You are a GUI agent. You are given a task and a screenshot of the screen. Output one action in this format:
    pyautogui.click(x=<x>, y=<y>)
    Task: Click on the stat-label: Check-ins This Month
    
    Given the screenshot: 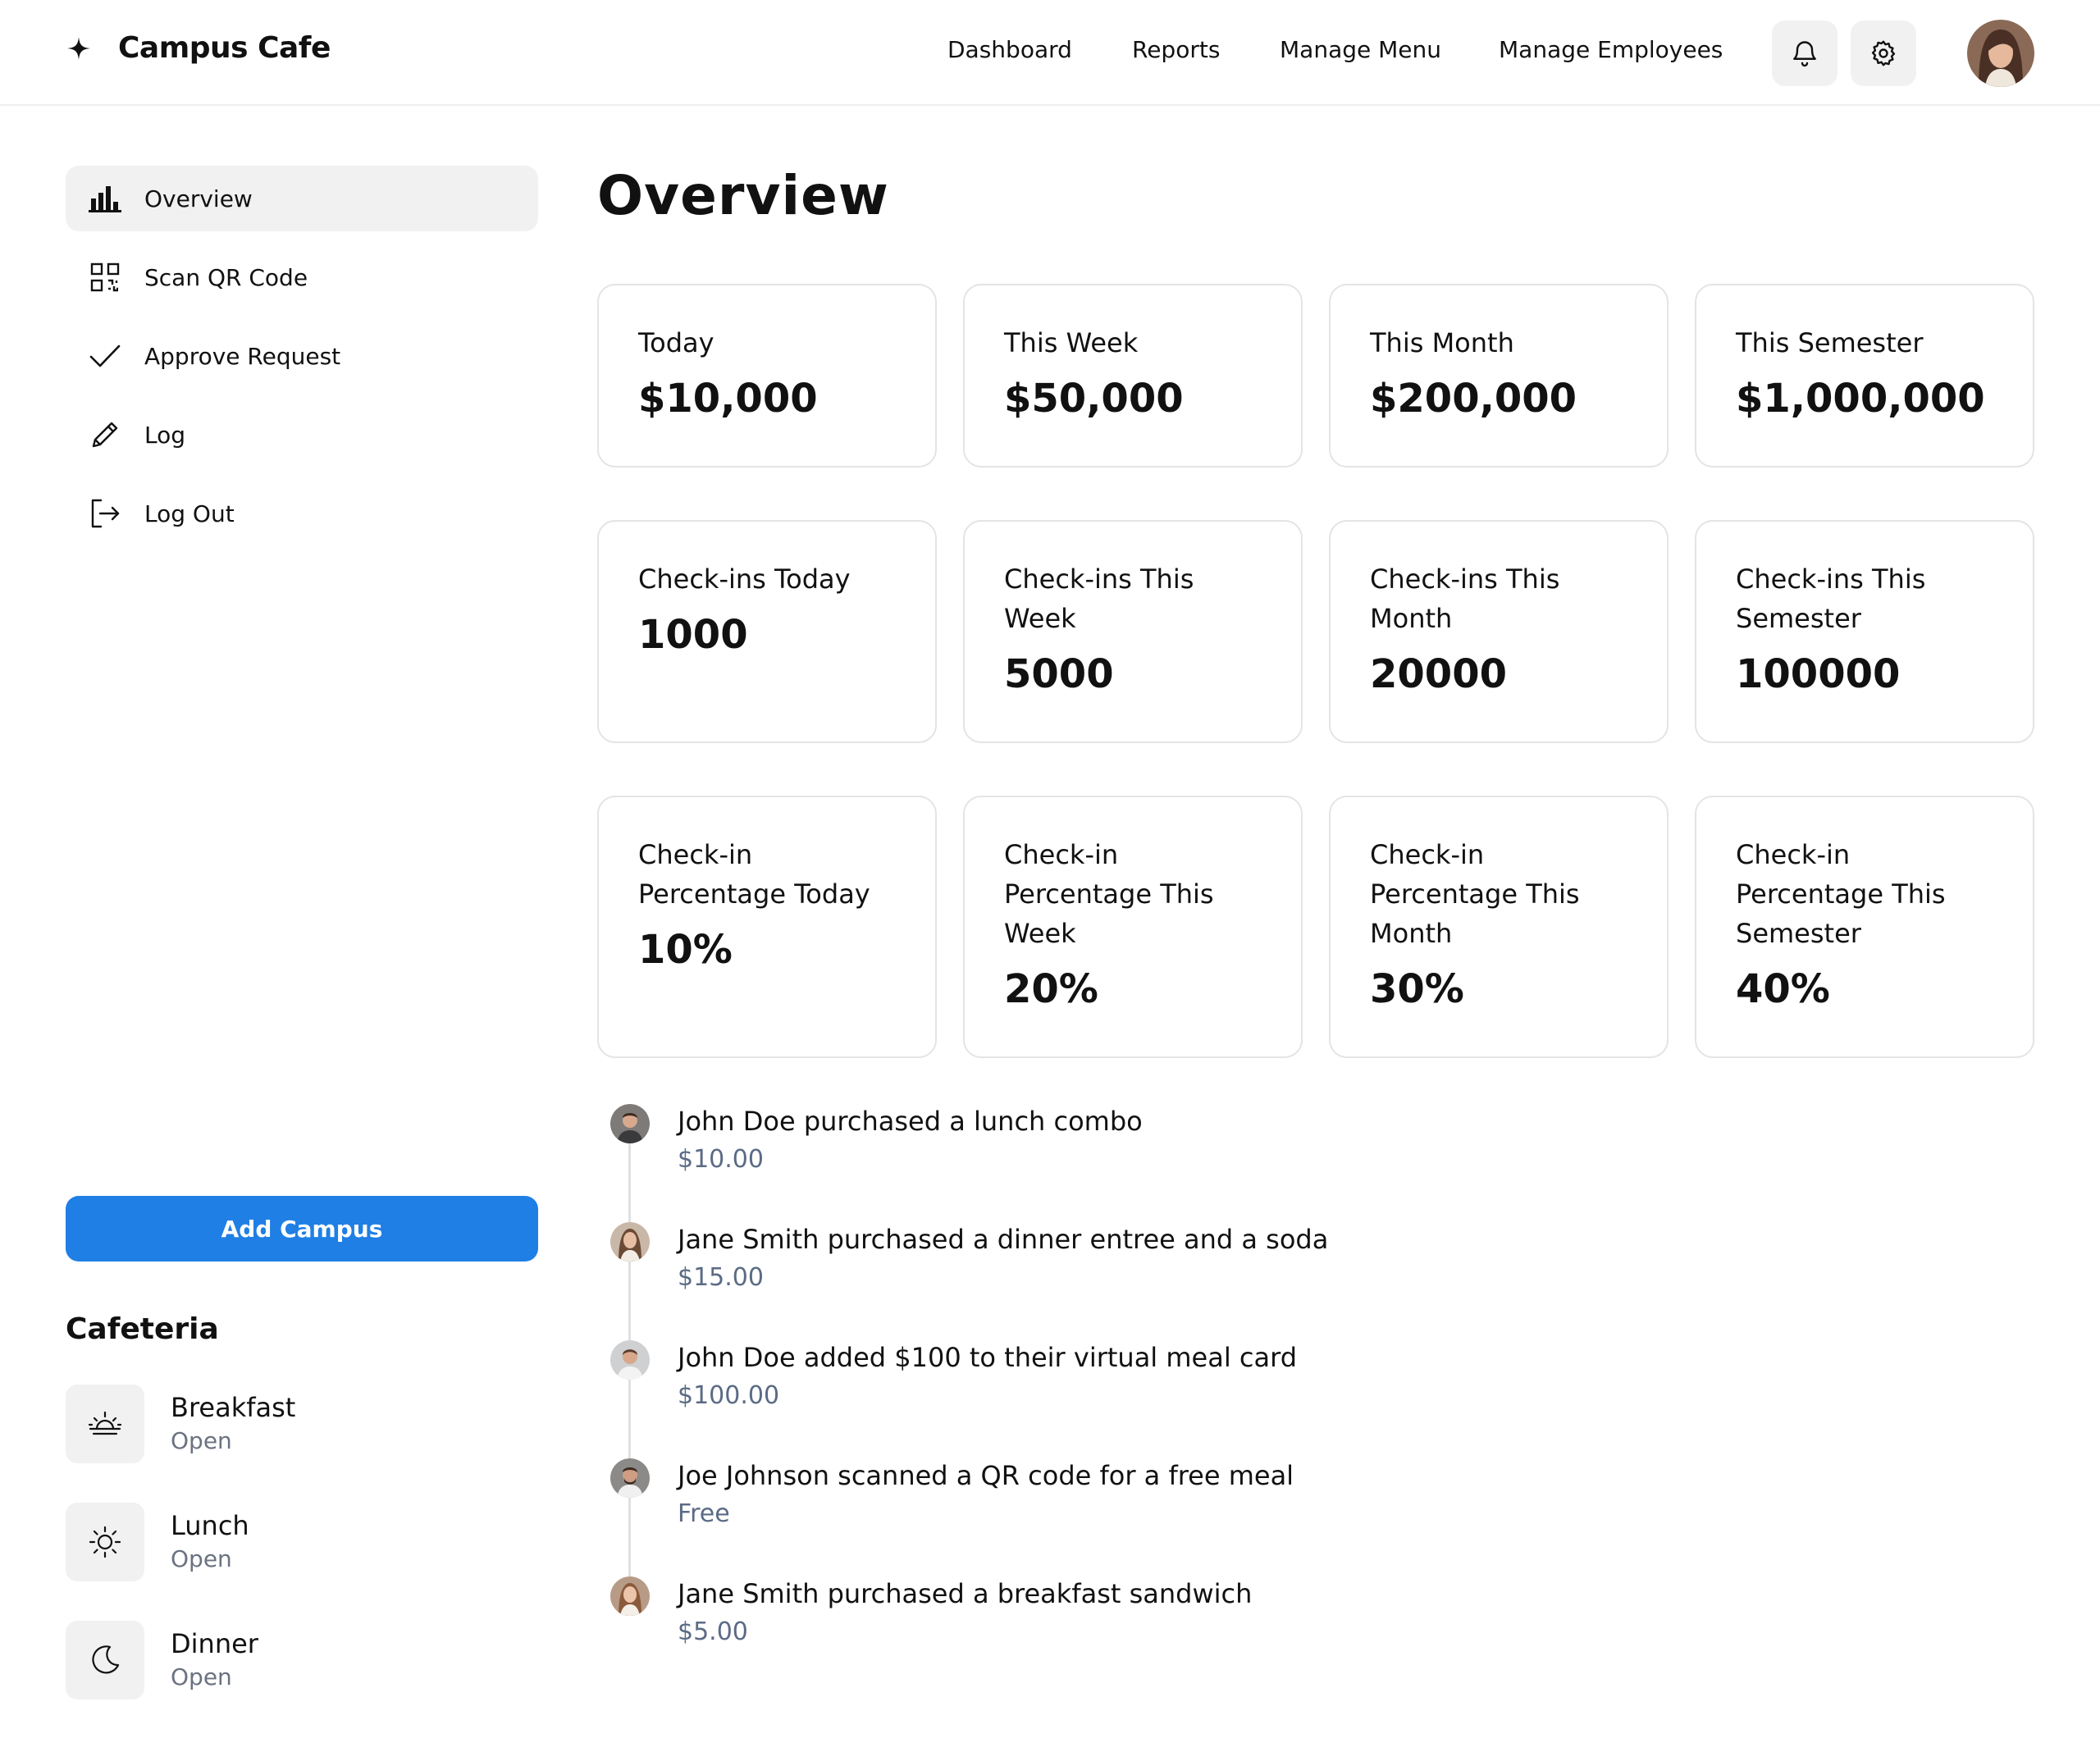 What is the action you would take?
    pyautogui.click(x=1465, y=598)
    